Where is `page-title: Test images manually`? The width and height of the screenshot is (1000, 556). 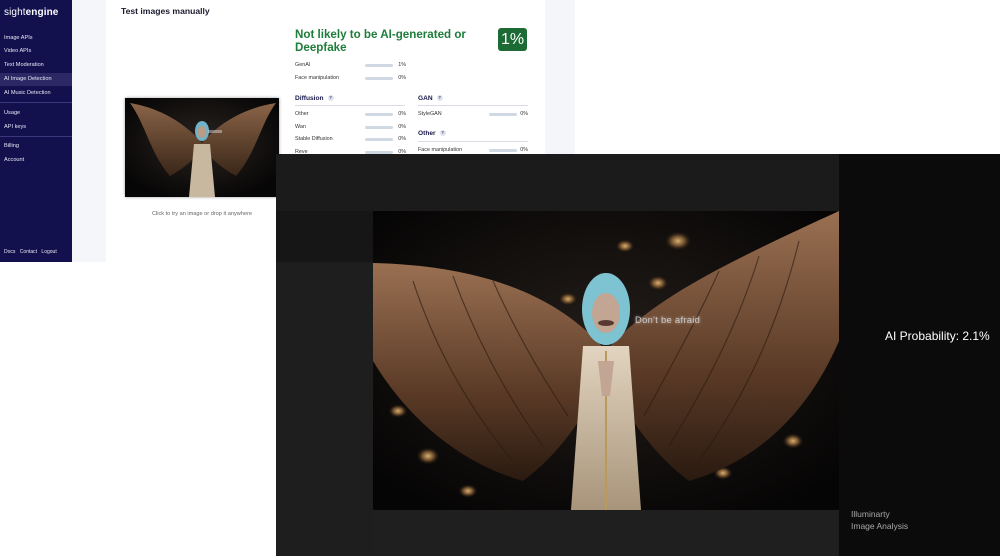
page-title: Test images manually is located at coordinates (165, 11).